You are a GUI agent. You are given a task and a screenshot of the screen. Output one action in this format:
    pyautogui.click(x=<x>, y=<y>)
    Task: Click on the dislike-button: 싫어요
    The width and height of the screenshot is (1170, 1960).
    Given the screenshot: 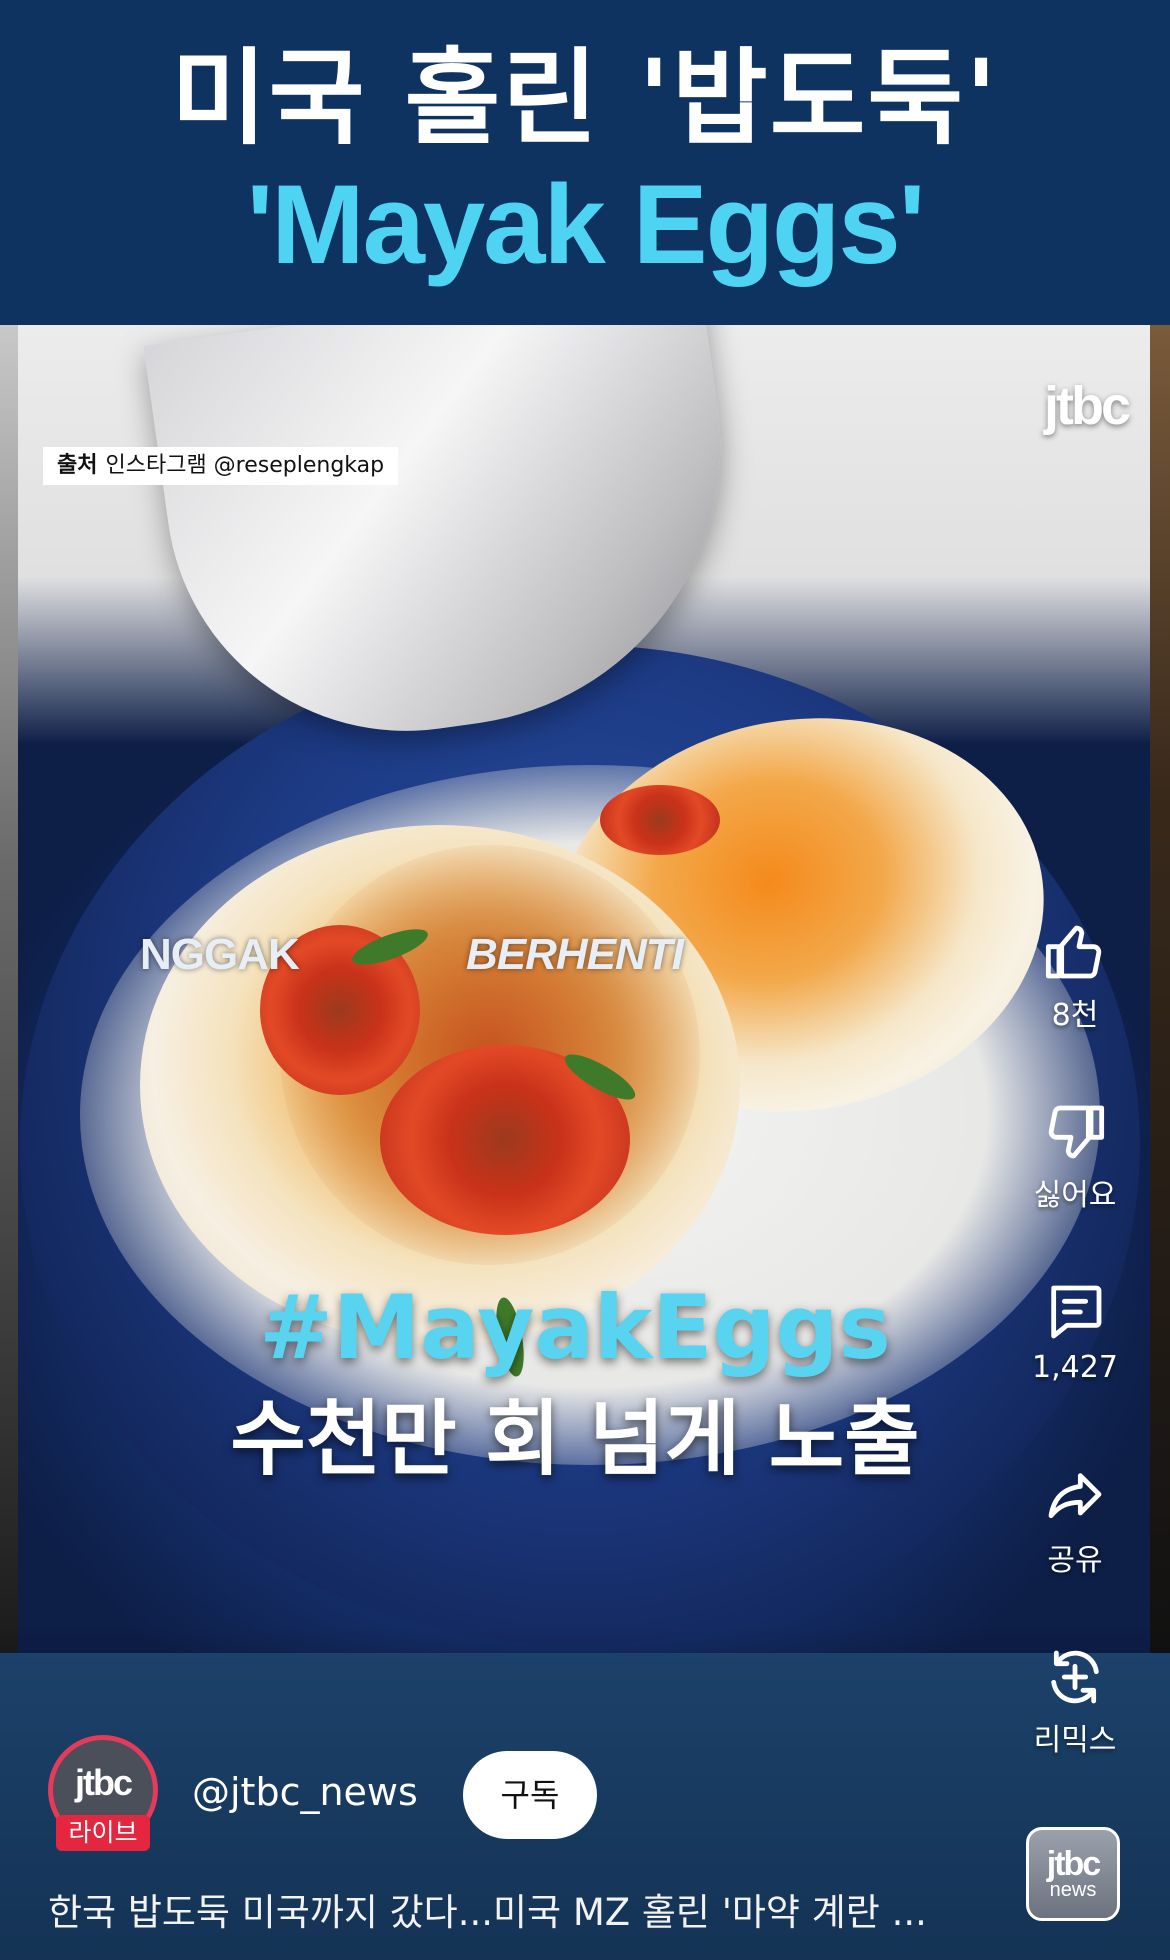 What is the action you would take?
    pyautogui.click(x=1075, y=1157)
    